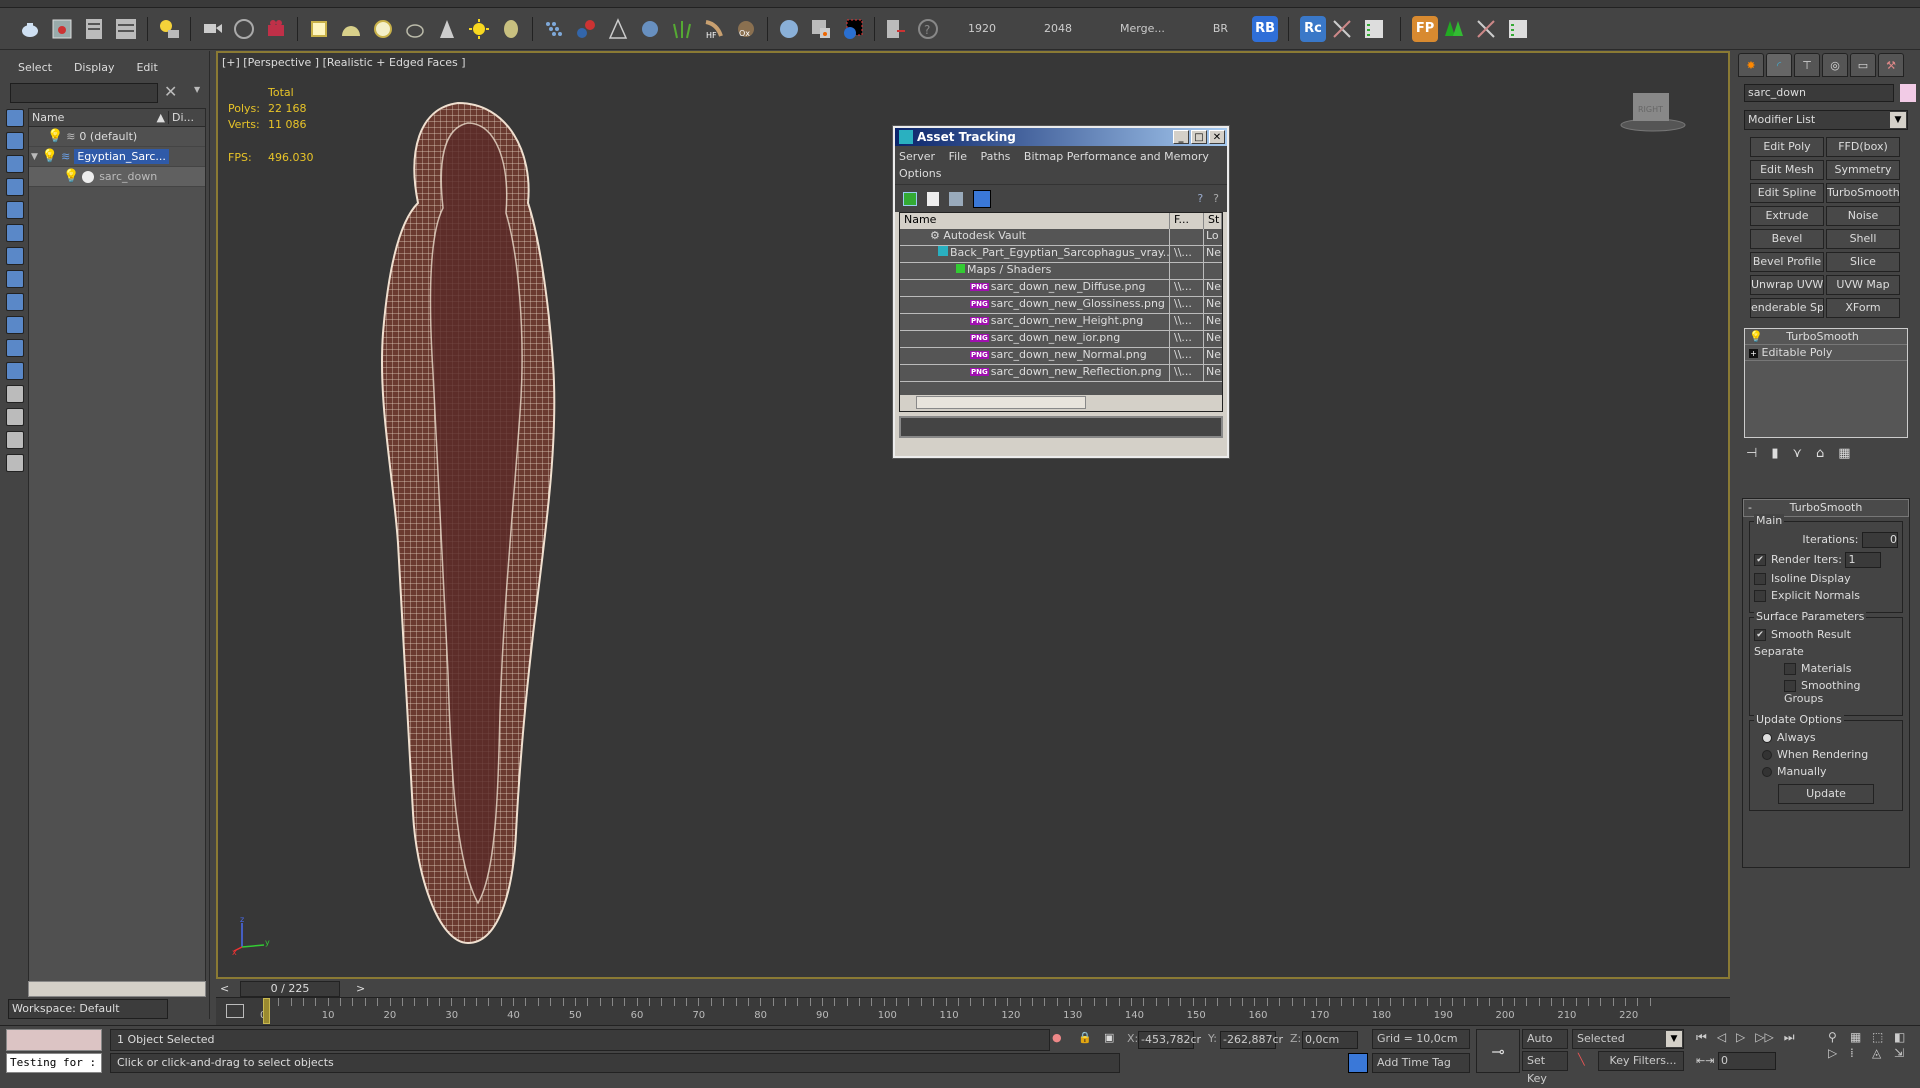 Image resolution: width=1920 pixels, height=1088 pixels. Describe the element at coordinates (48, 117) in the screenshot. I see `column-name: Name` at that location.